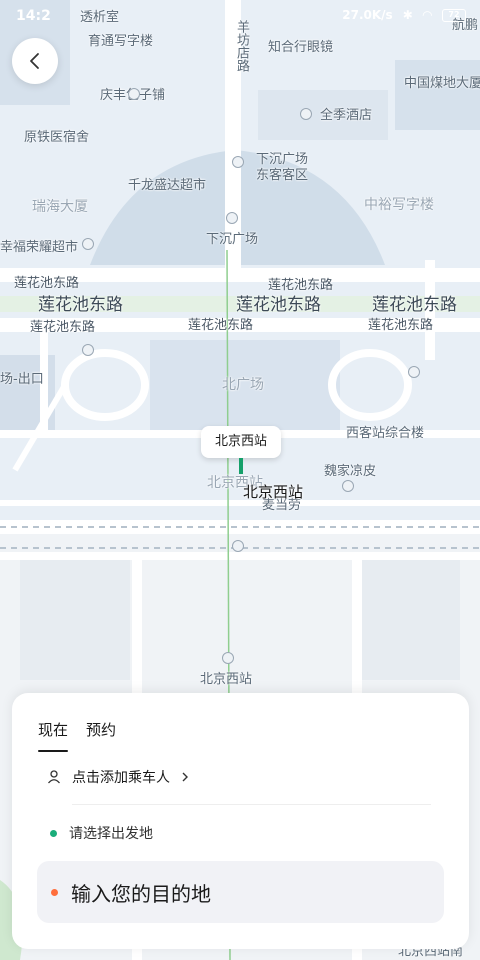  I want to click on map-label-beiguangchang: 北广场, so click(243, 385).